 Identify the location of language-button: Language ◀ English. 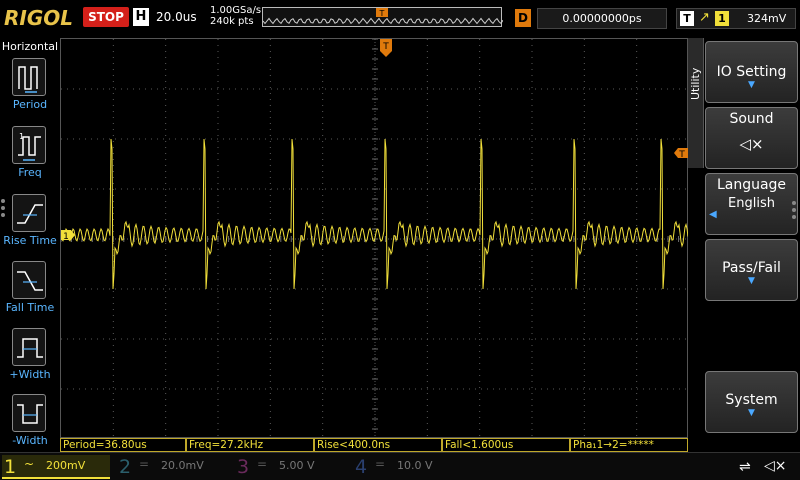
(751, 204).